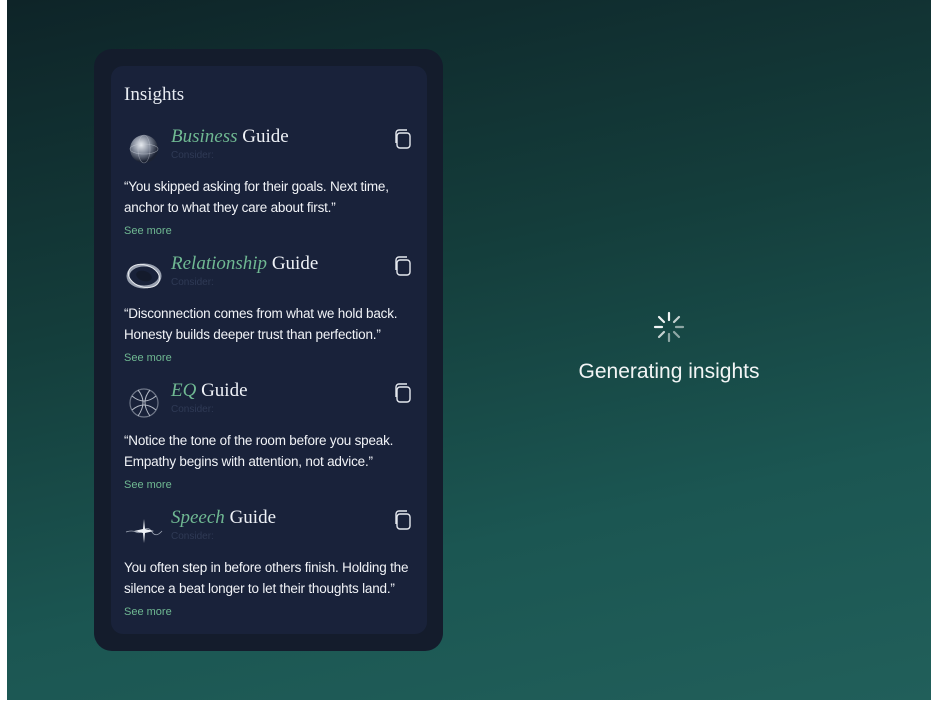 This screenshot has height=714, width=938. Describe the element at coordinates (204, 136) in the screenshot. I see `guide-title-accent: Business` at that location.